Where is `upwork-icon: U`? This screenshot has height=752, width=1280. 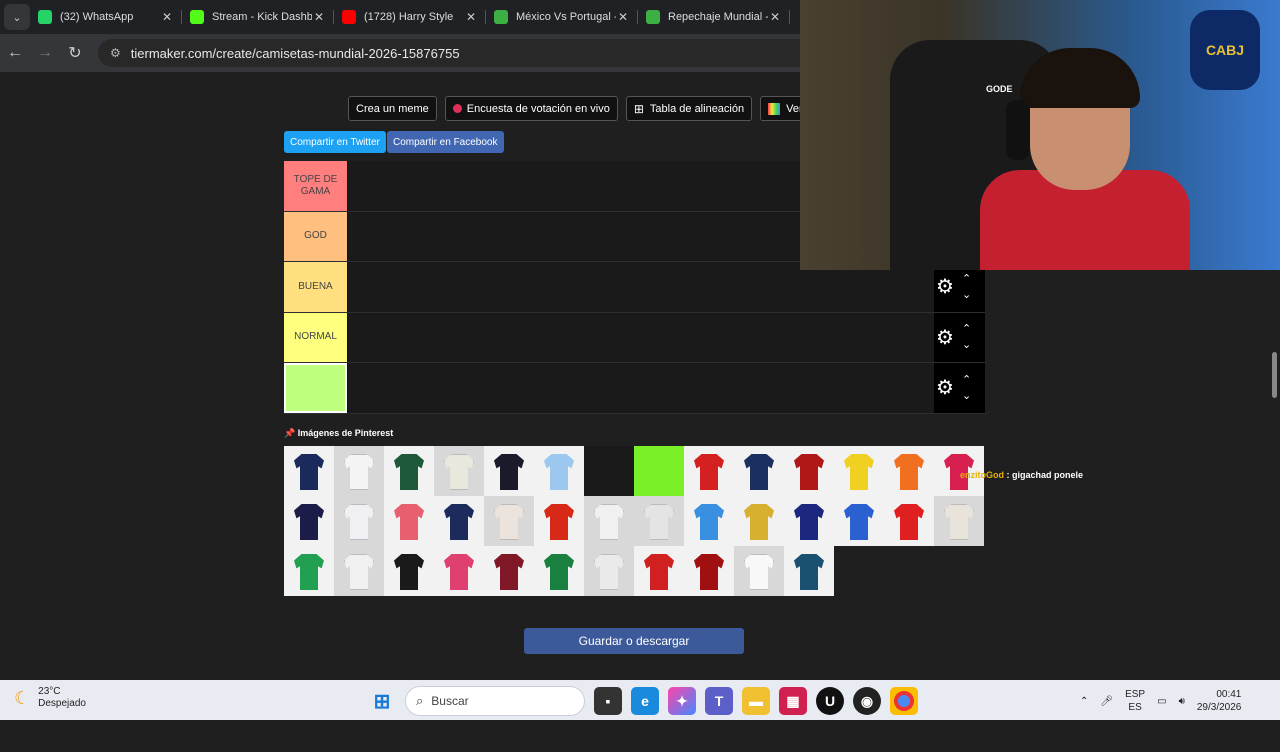 upwork-icon: U is located at coordinates (830, 701).